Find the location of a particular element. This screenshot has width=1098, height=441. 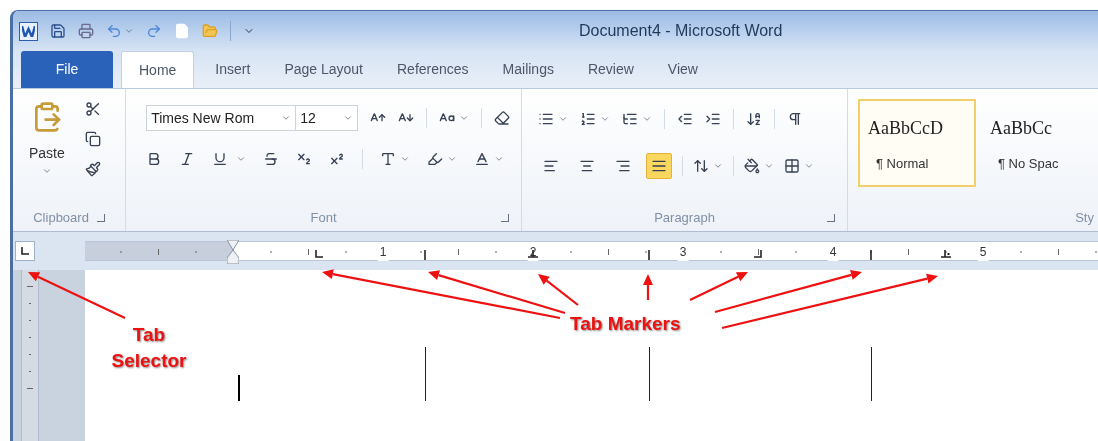

paste-button: Paste is located at coordinates (47, 151).